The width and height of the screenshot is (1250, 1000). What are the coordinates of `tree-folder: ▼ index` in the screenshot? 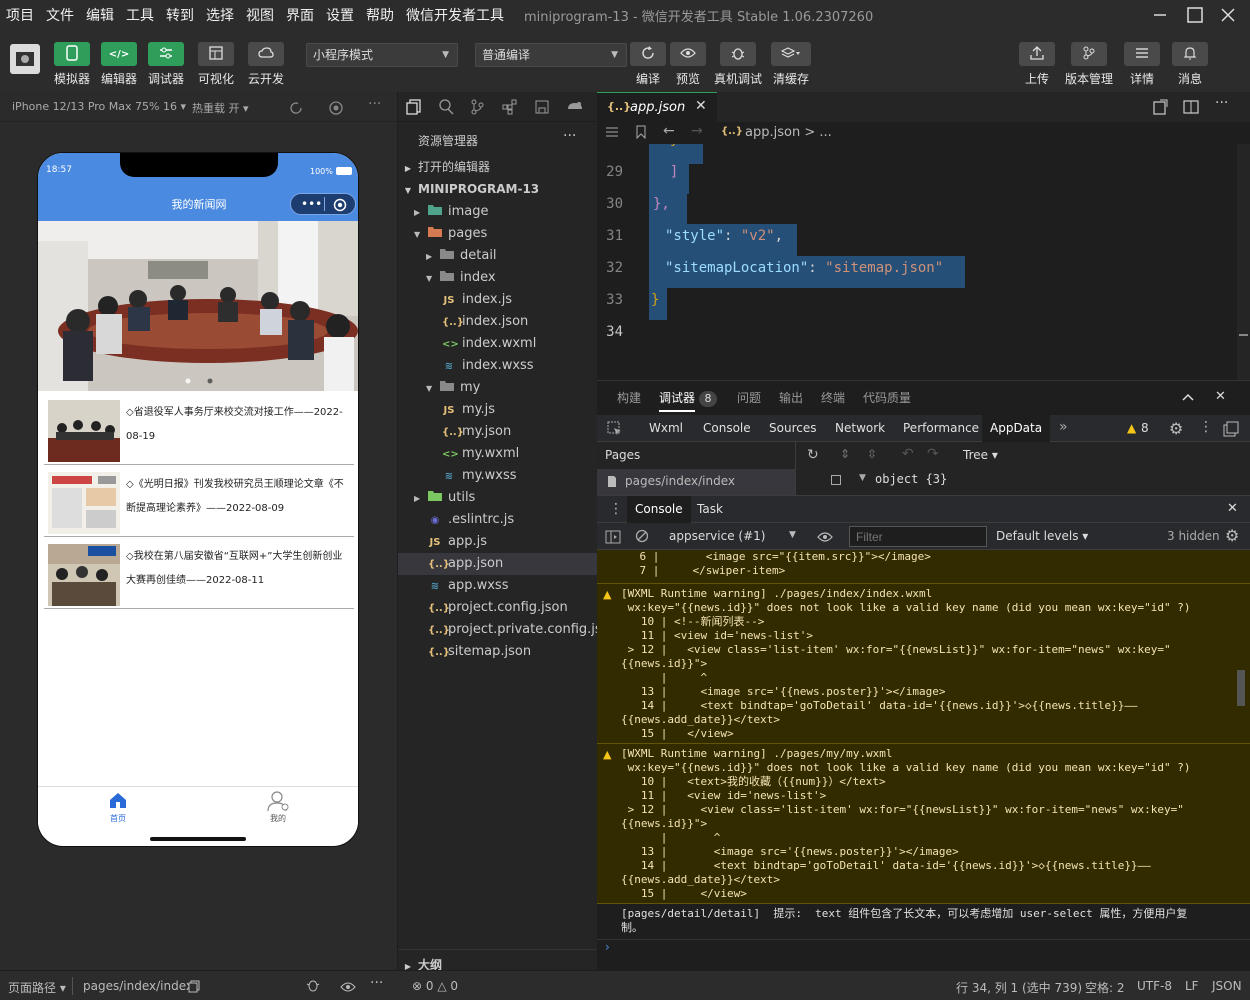 It's located at (498, 278).